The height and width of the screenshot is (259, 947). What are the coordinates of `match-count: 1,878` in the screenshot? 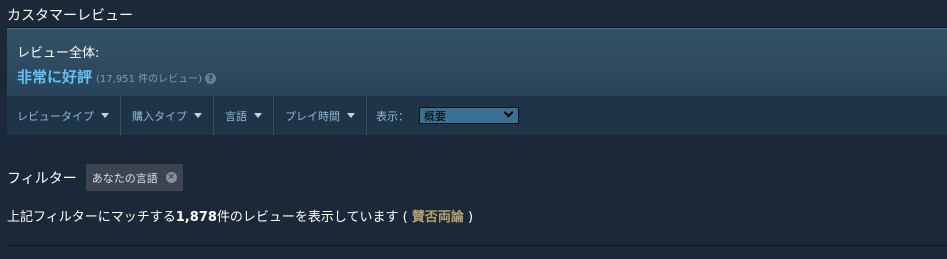 It's located at (196, 217).